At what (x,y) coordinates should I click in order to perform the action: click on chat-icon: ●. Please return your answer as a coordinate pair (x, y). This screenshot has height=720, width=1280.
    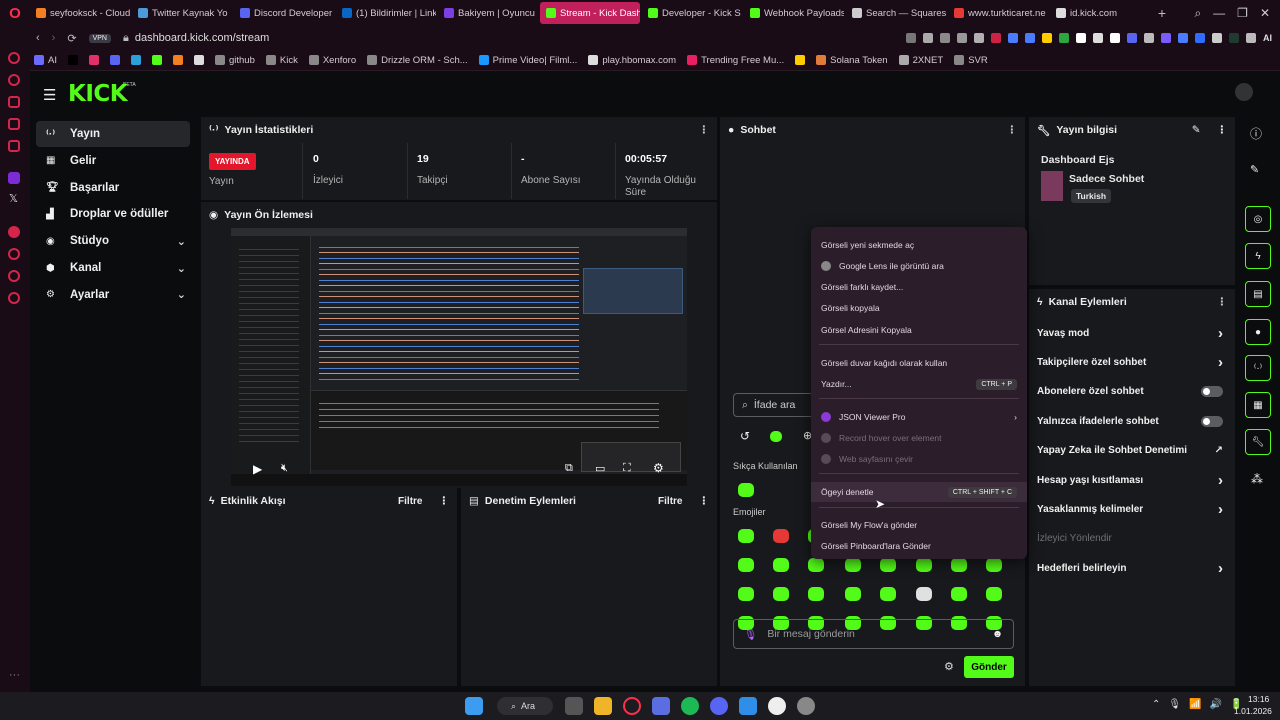
    Looking at the image, I should click on (1258, 332).